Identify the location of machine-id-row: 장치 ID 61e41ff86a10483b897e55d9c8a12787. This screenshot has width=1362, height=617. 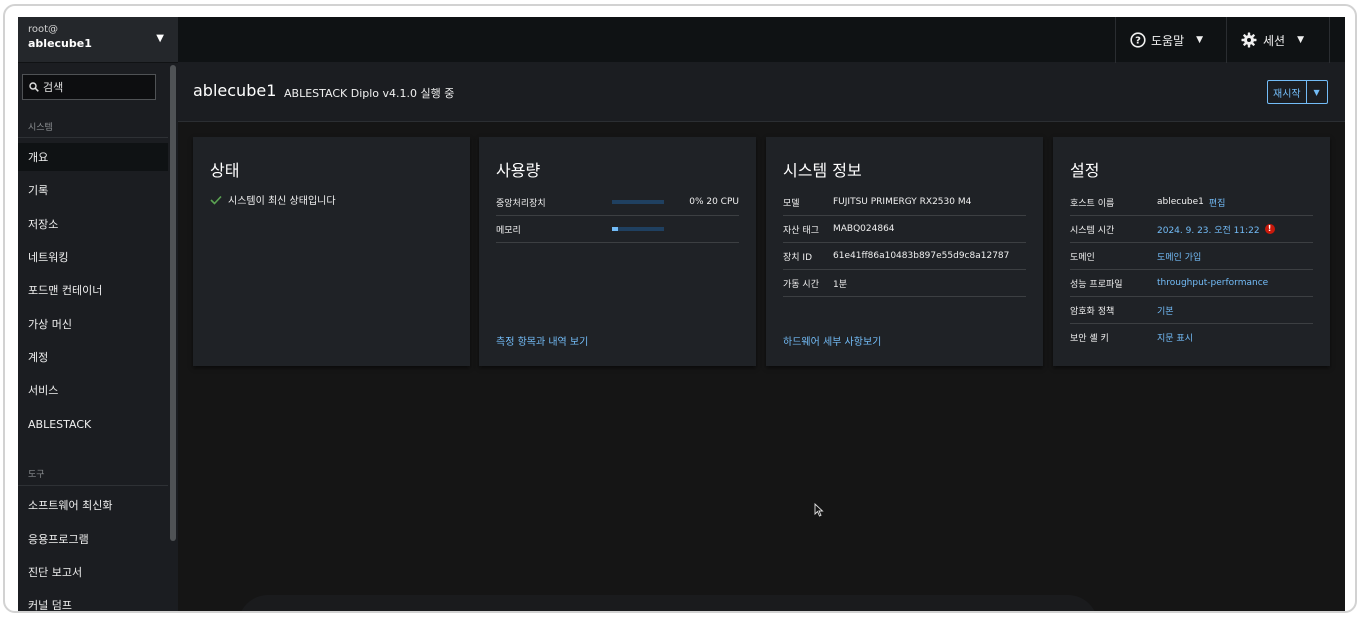
(904, 256).